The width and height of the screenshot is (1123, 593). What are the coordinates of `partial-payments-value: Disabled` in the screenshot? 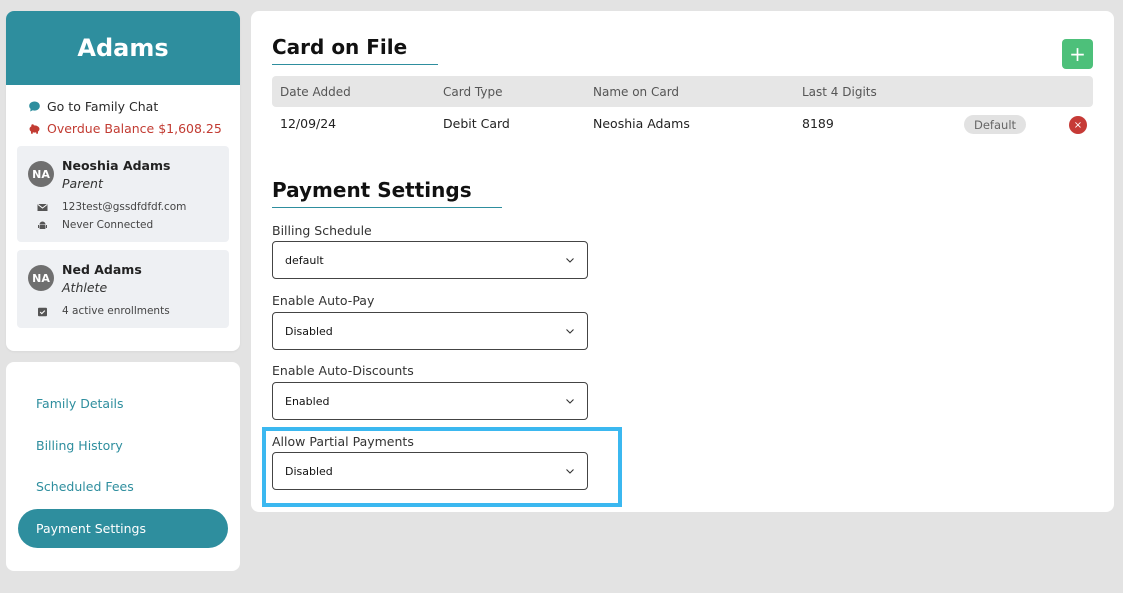 It's located at (309, 471).